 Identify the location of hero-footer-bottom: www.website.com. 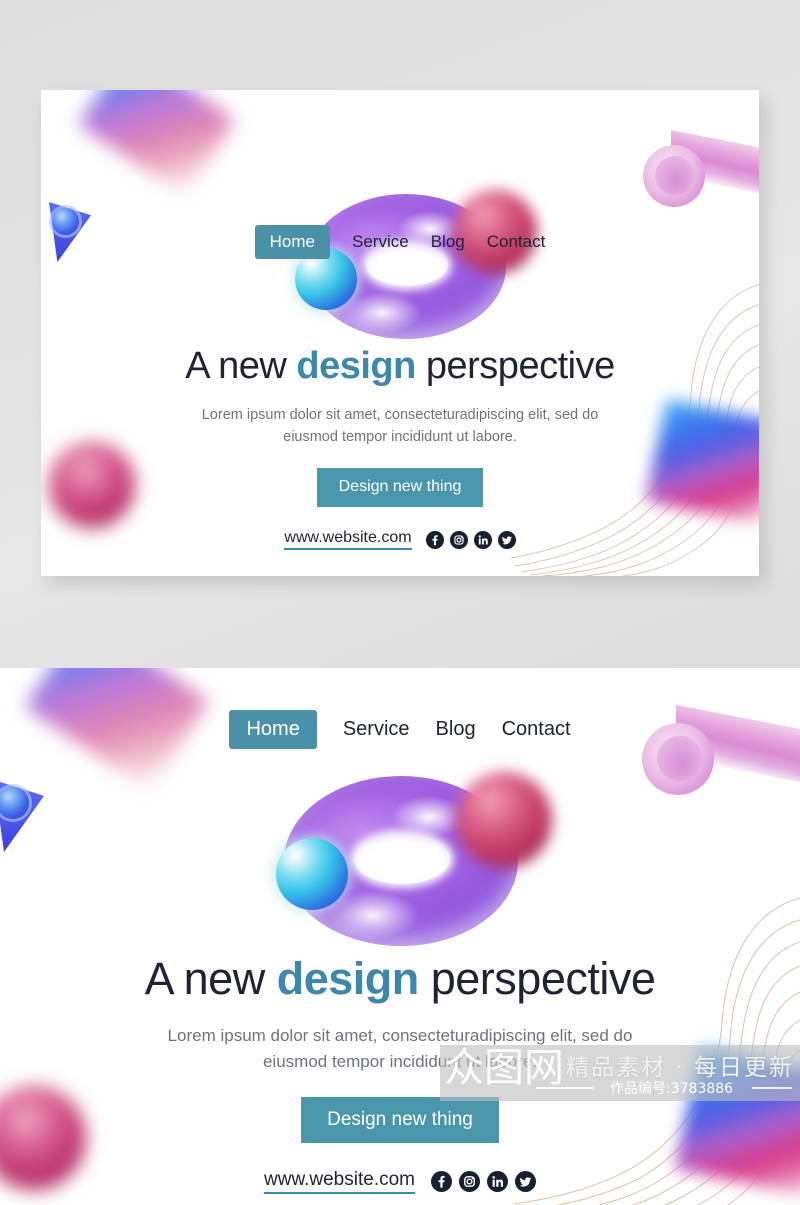
(400, 1181).